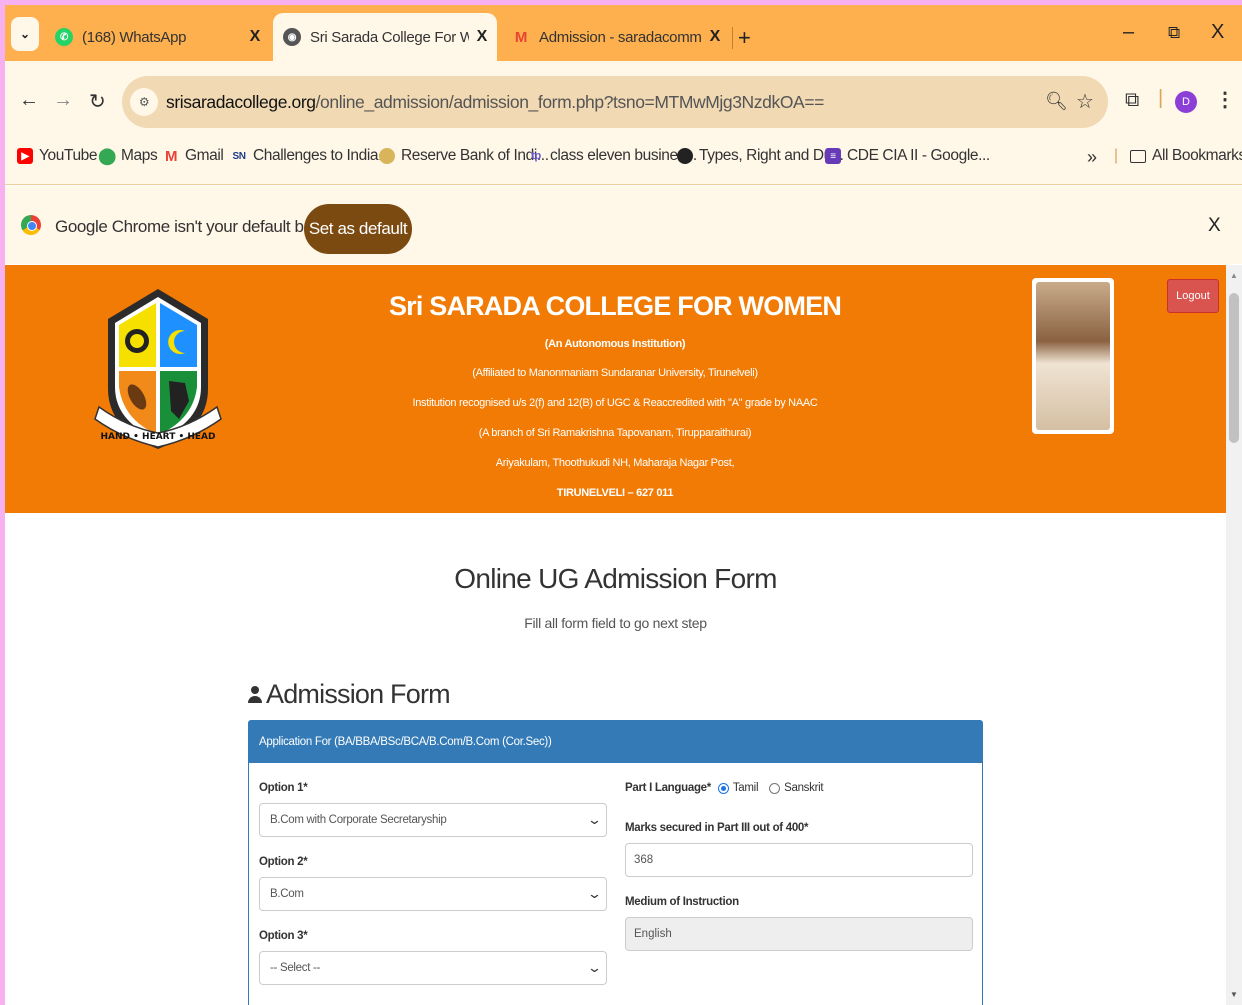 This screenshot has width=1242, height=1005. I want to click on new-tab-button: +, so click(744, 38).